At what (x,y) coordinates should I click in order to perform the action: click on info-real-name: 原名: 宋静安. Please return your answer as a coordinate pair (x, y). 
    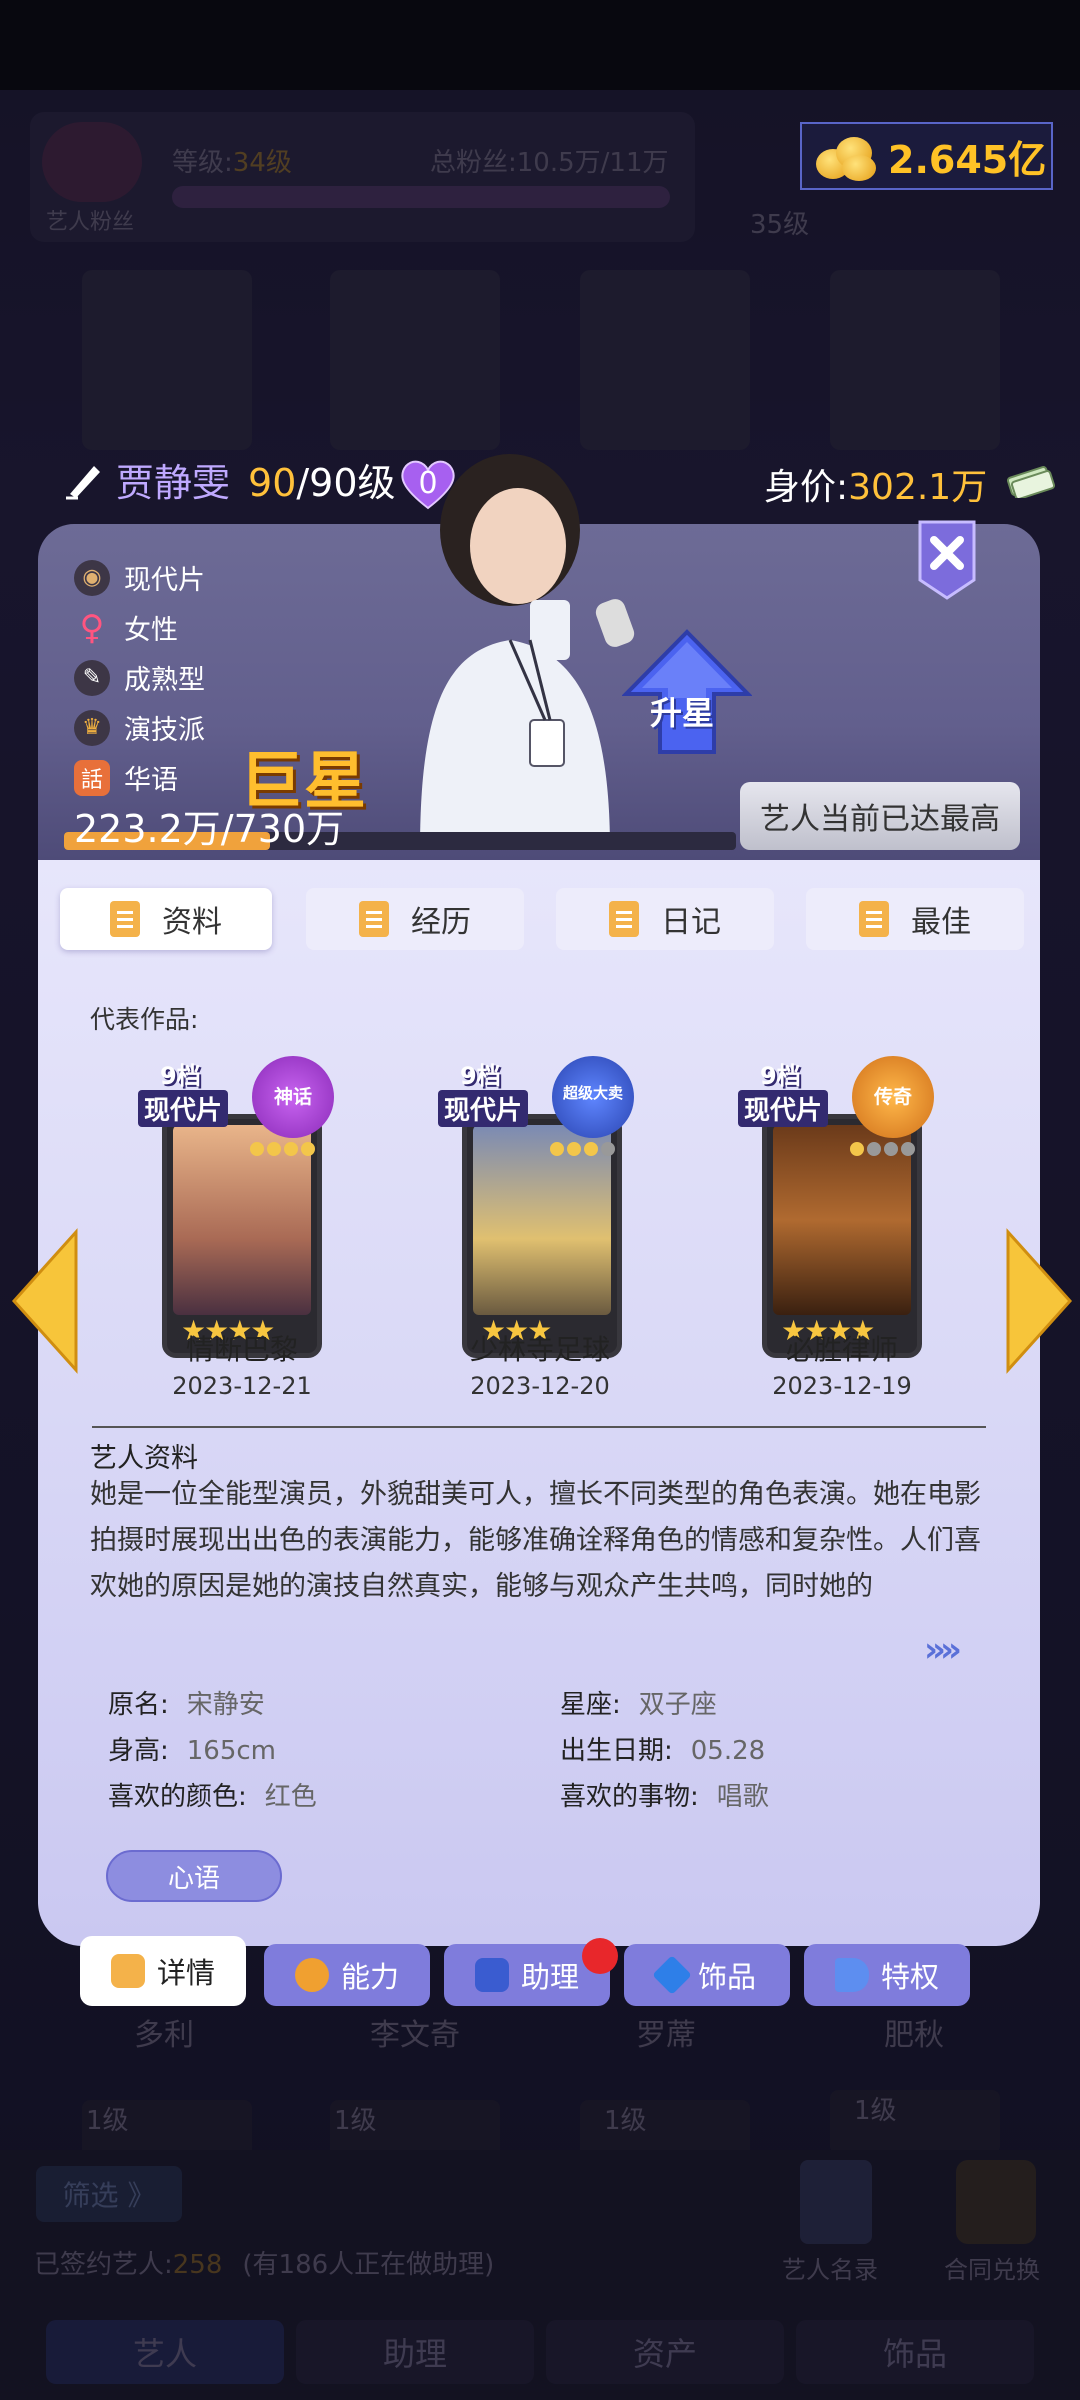
    Looking at the image, I should click on (186, 1705).